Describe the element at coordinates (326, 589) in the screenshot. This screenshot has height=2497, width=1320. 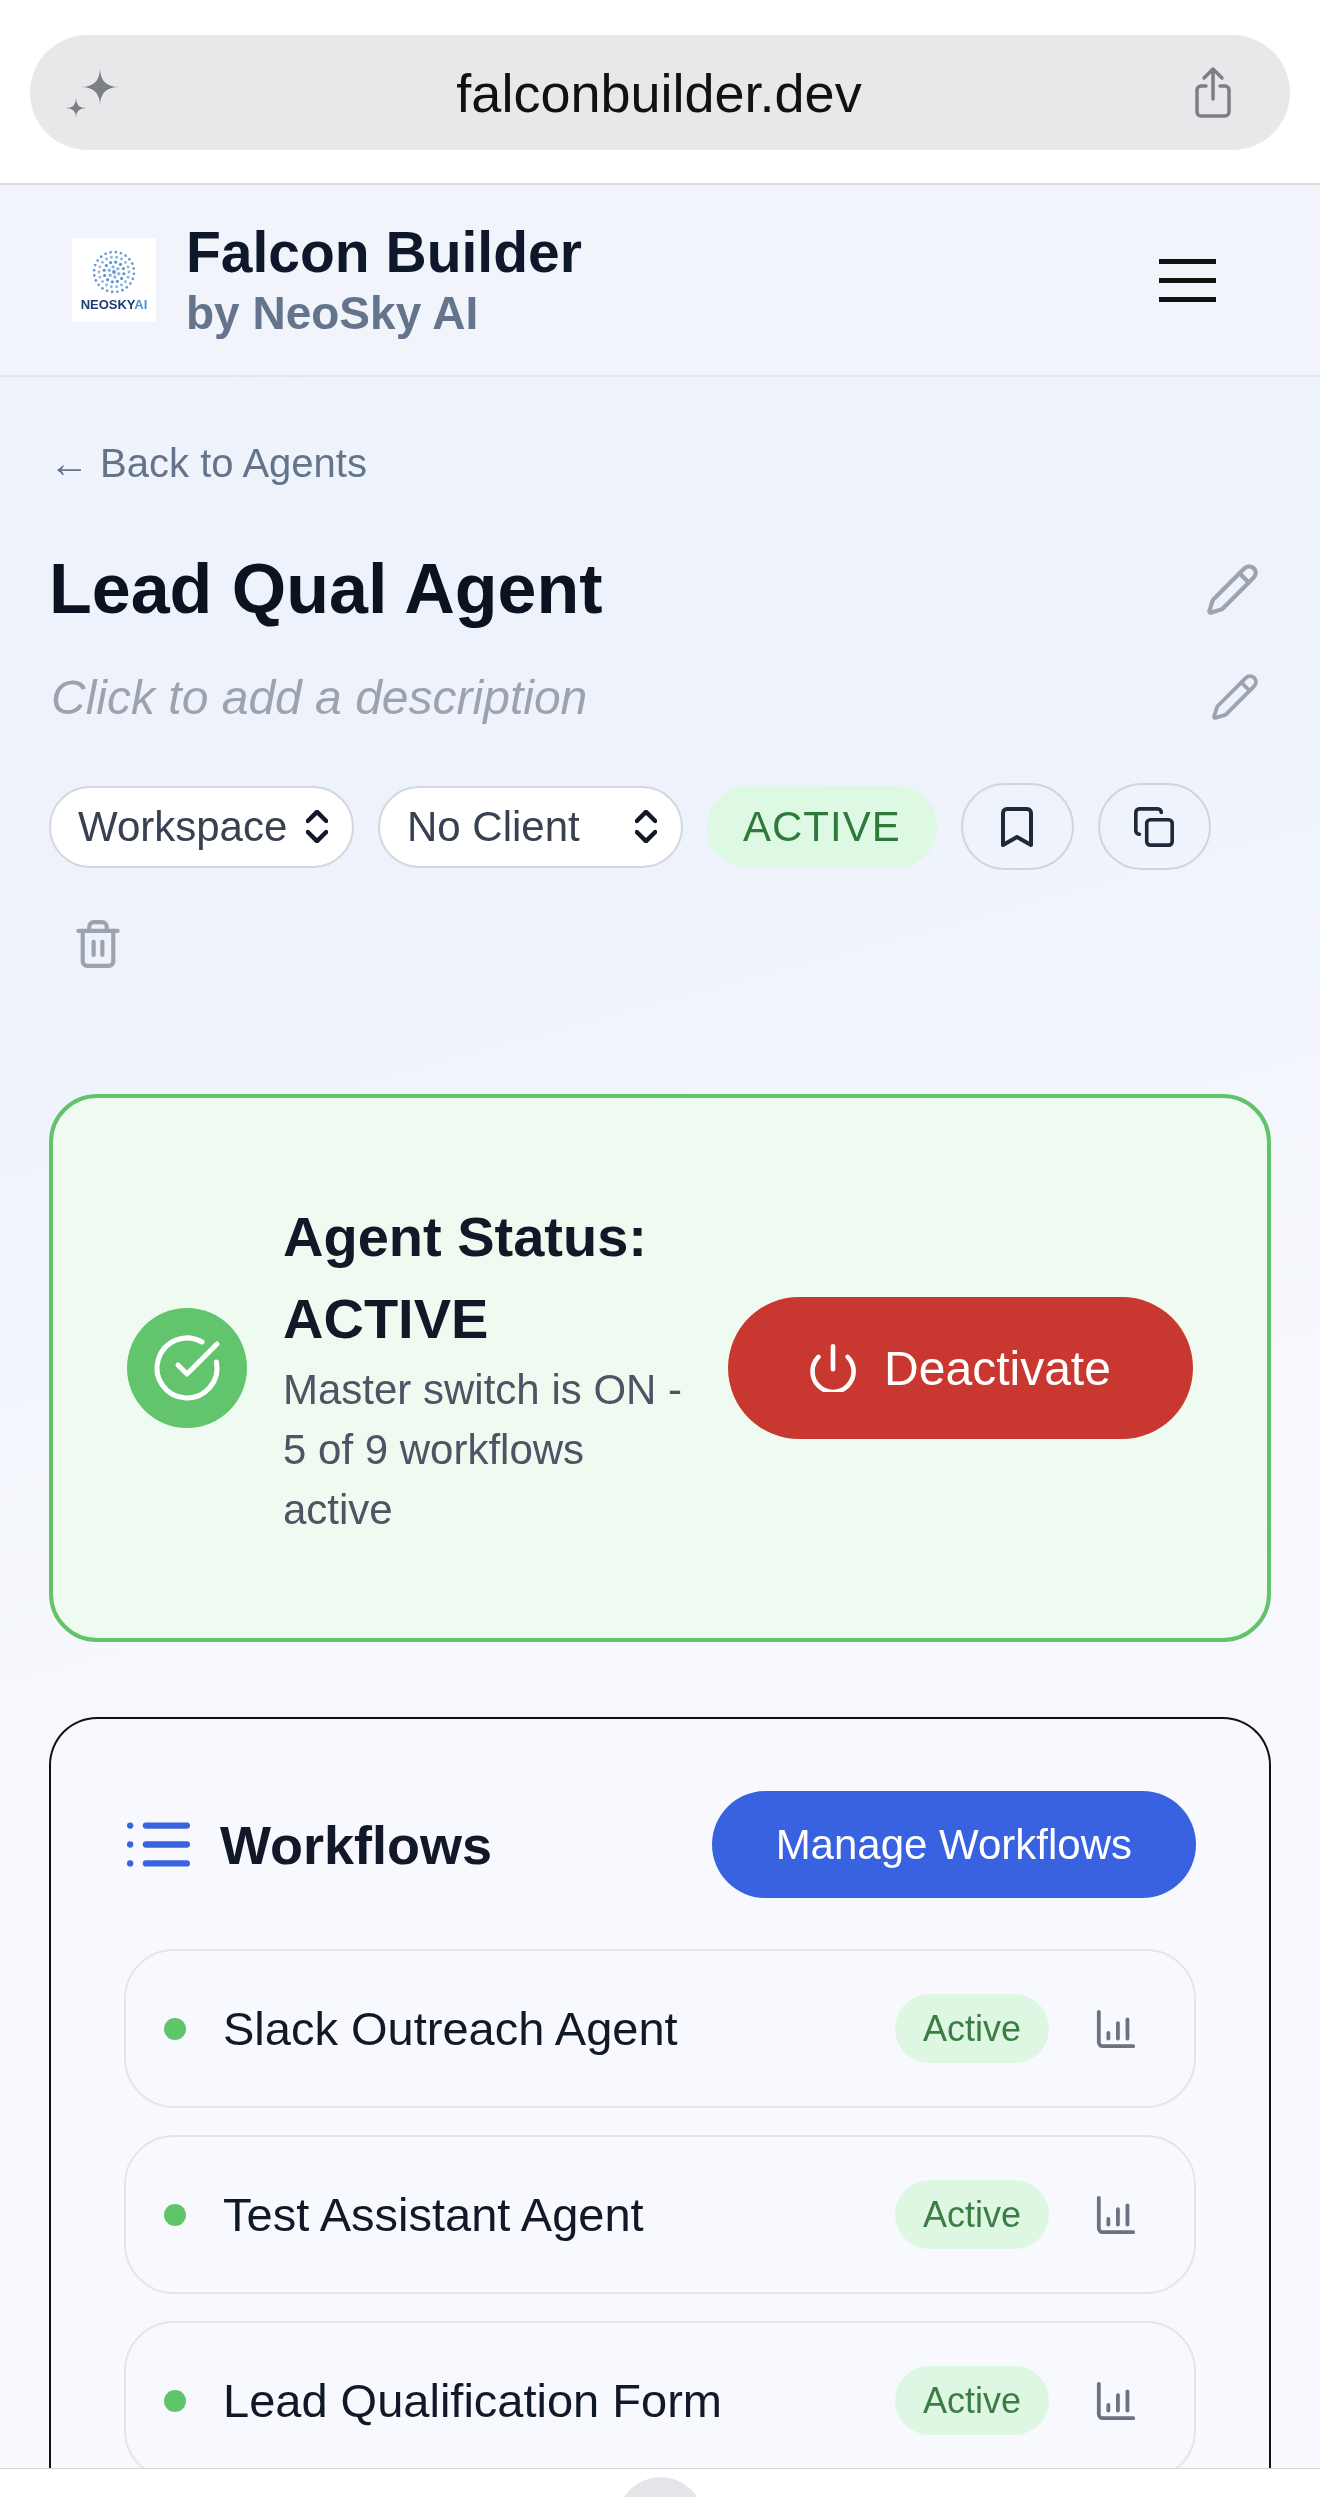
I see `agent-name: Lead Qual Agent` at that location.